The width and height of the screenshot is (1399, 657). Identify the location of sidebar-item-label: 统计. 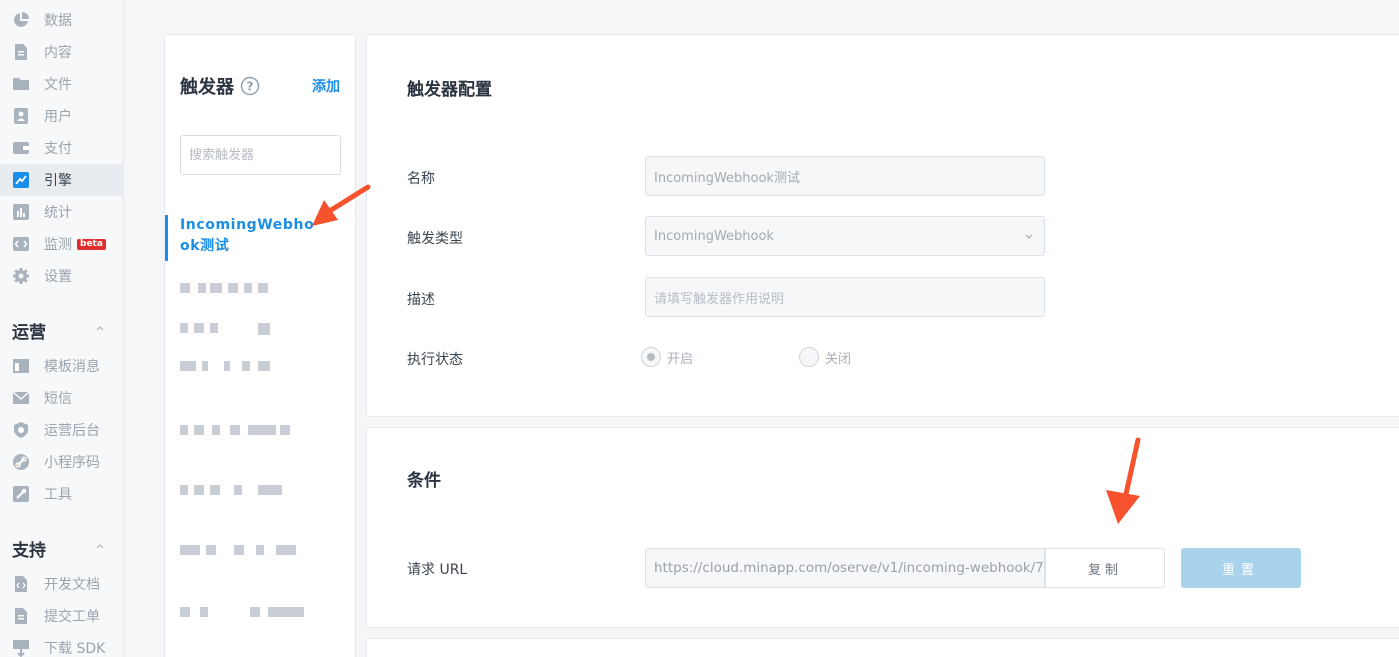
(58, 213).